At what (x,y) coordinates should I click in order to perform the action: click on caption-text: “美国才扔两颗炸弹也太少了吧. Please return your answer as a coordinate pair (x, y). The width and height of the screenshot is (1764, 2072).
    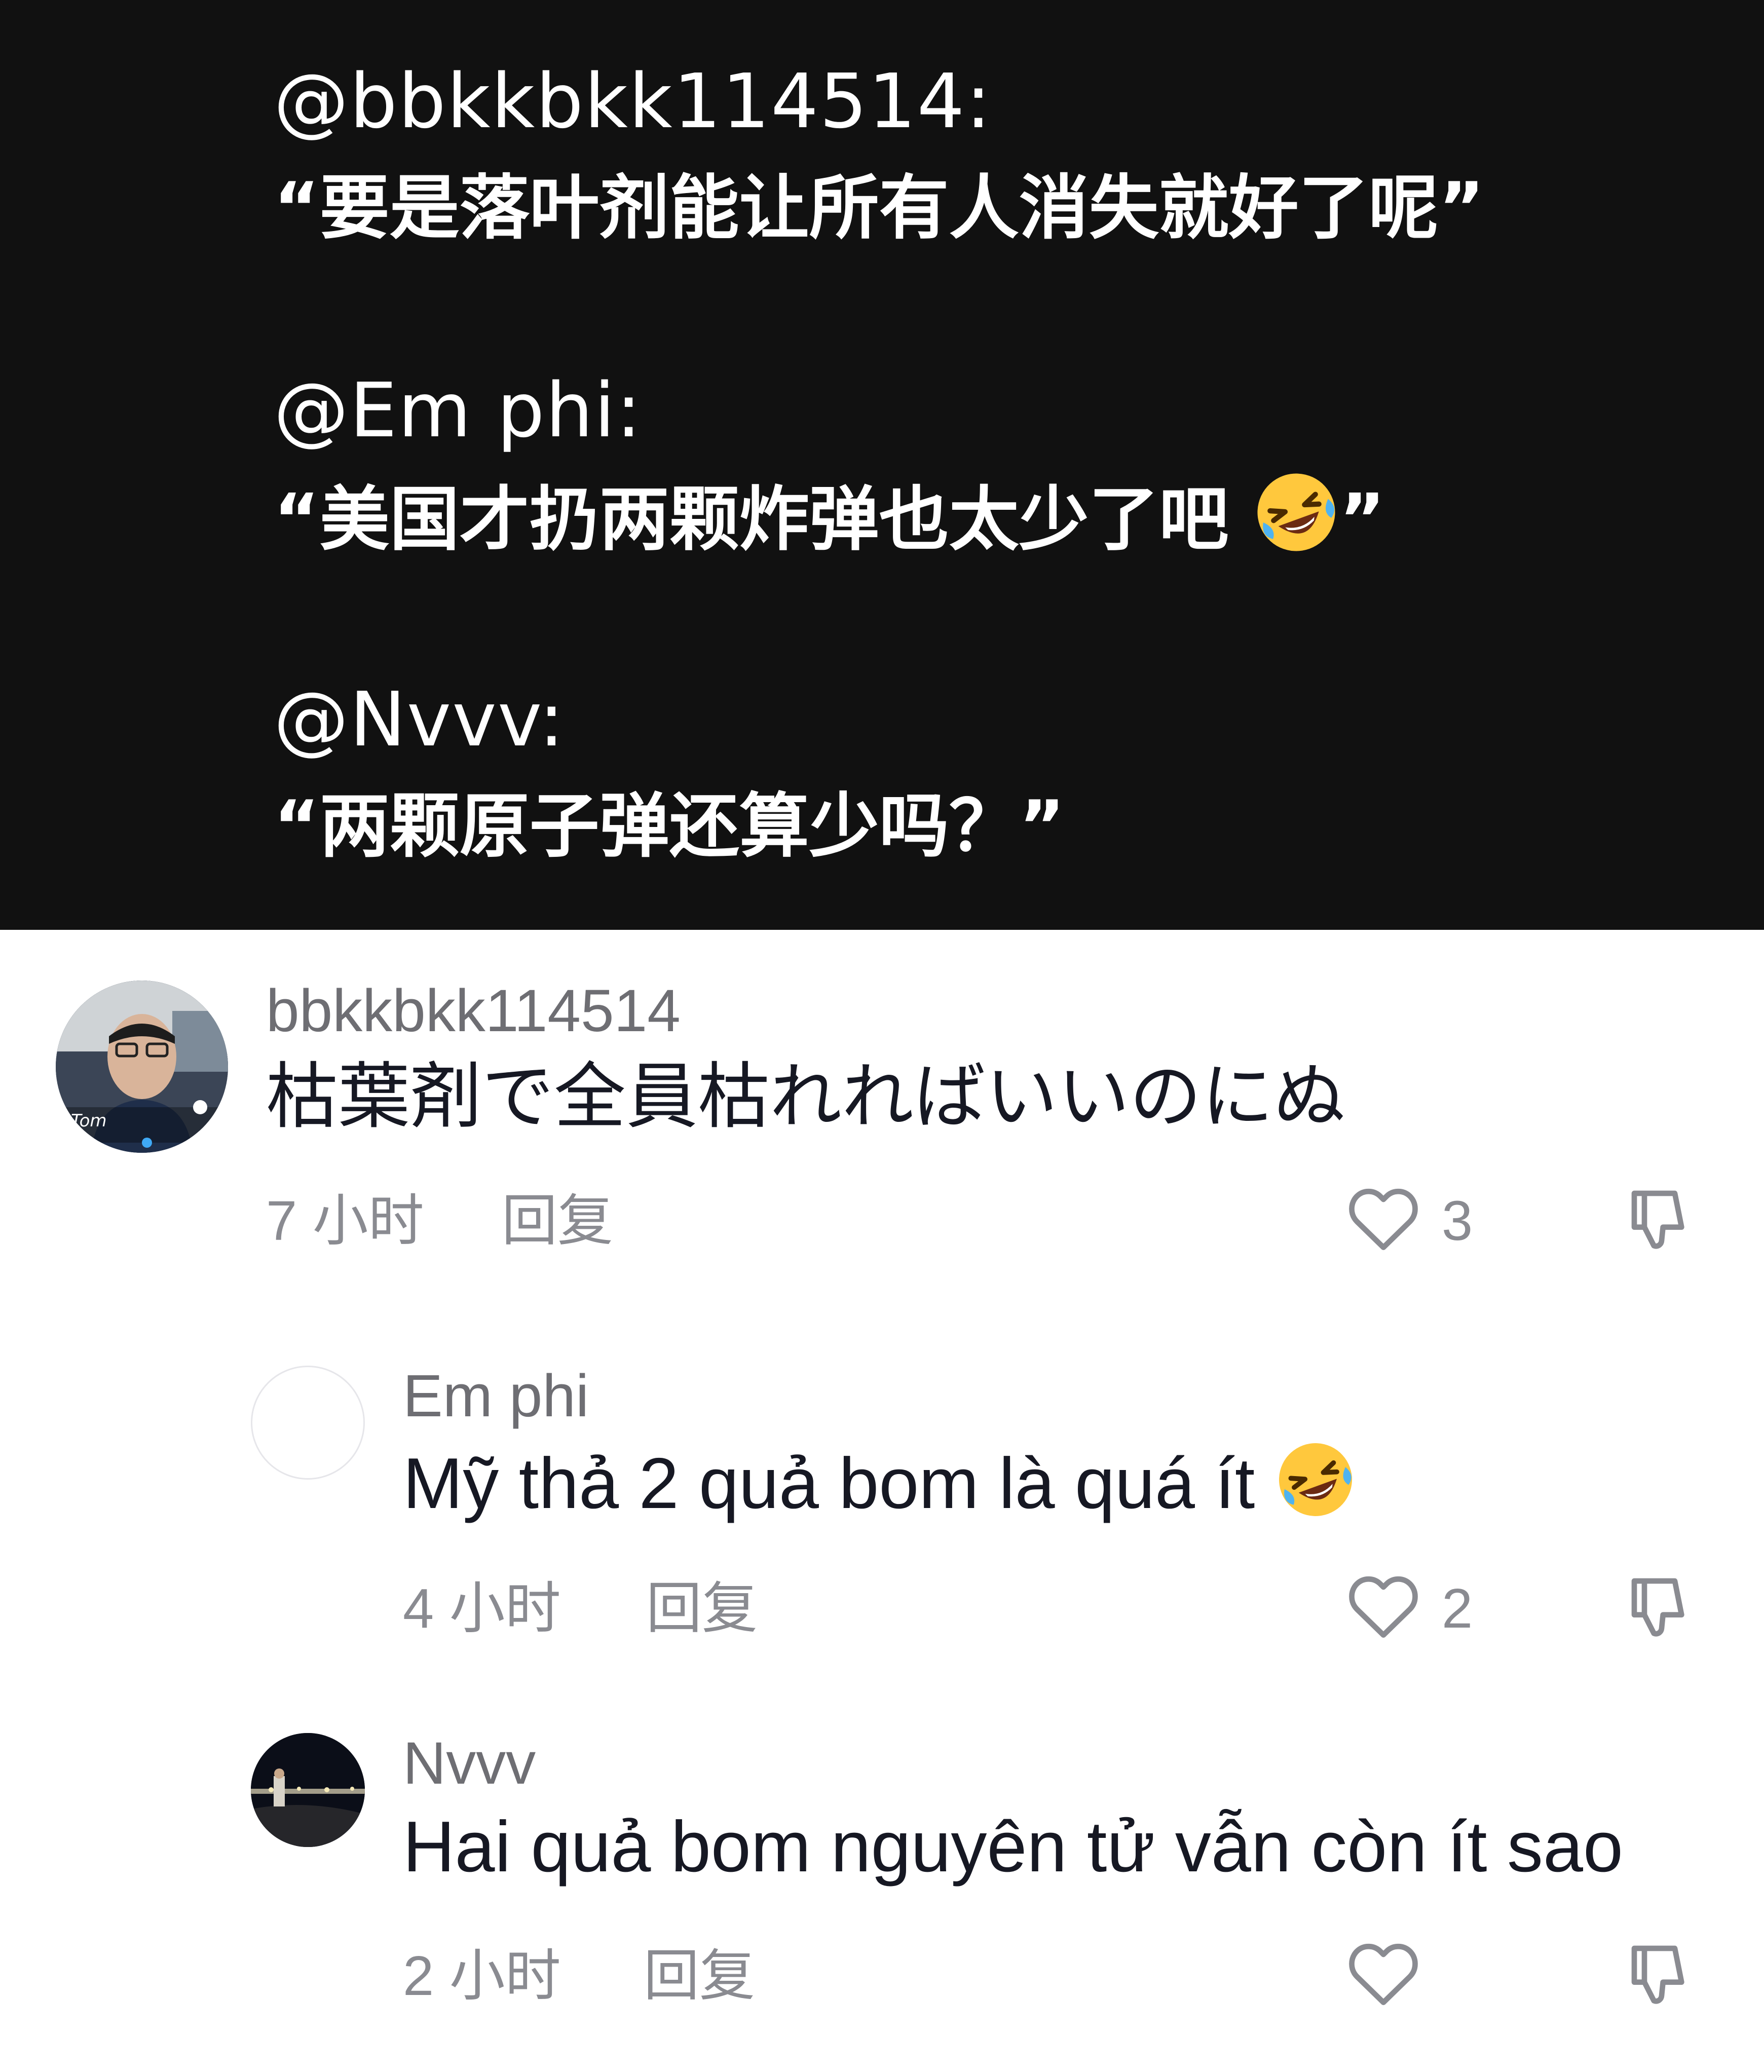
    Looking at the image, I should click on (763, 519).